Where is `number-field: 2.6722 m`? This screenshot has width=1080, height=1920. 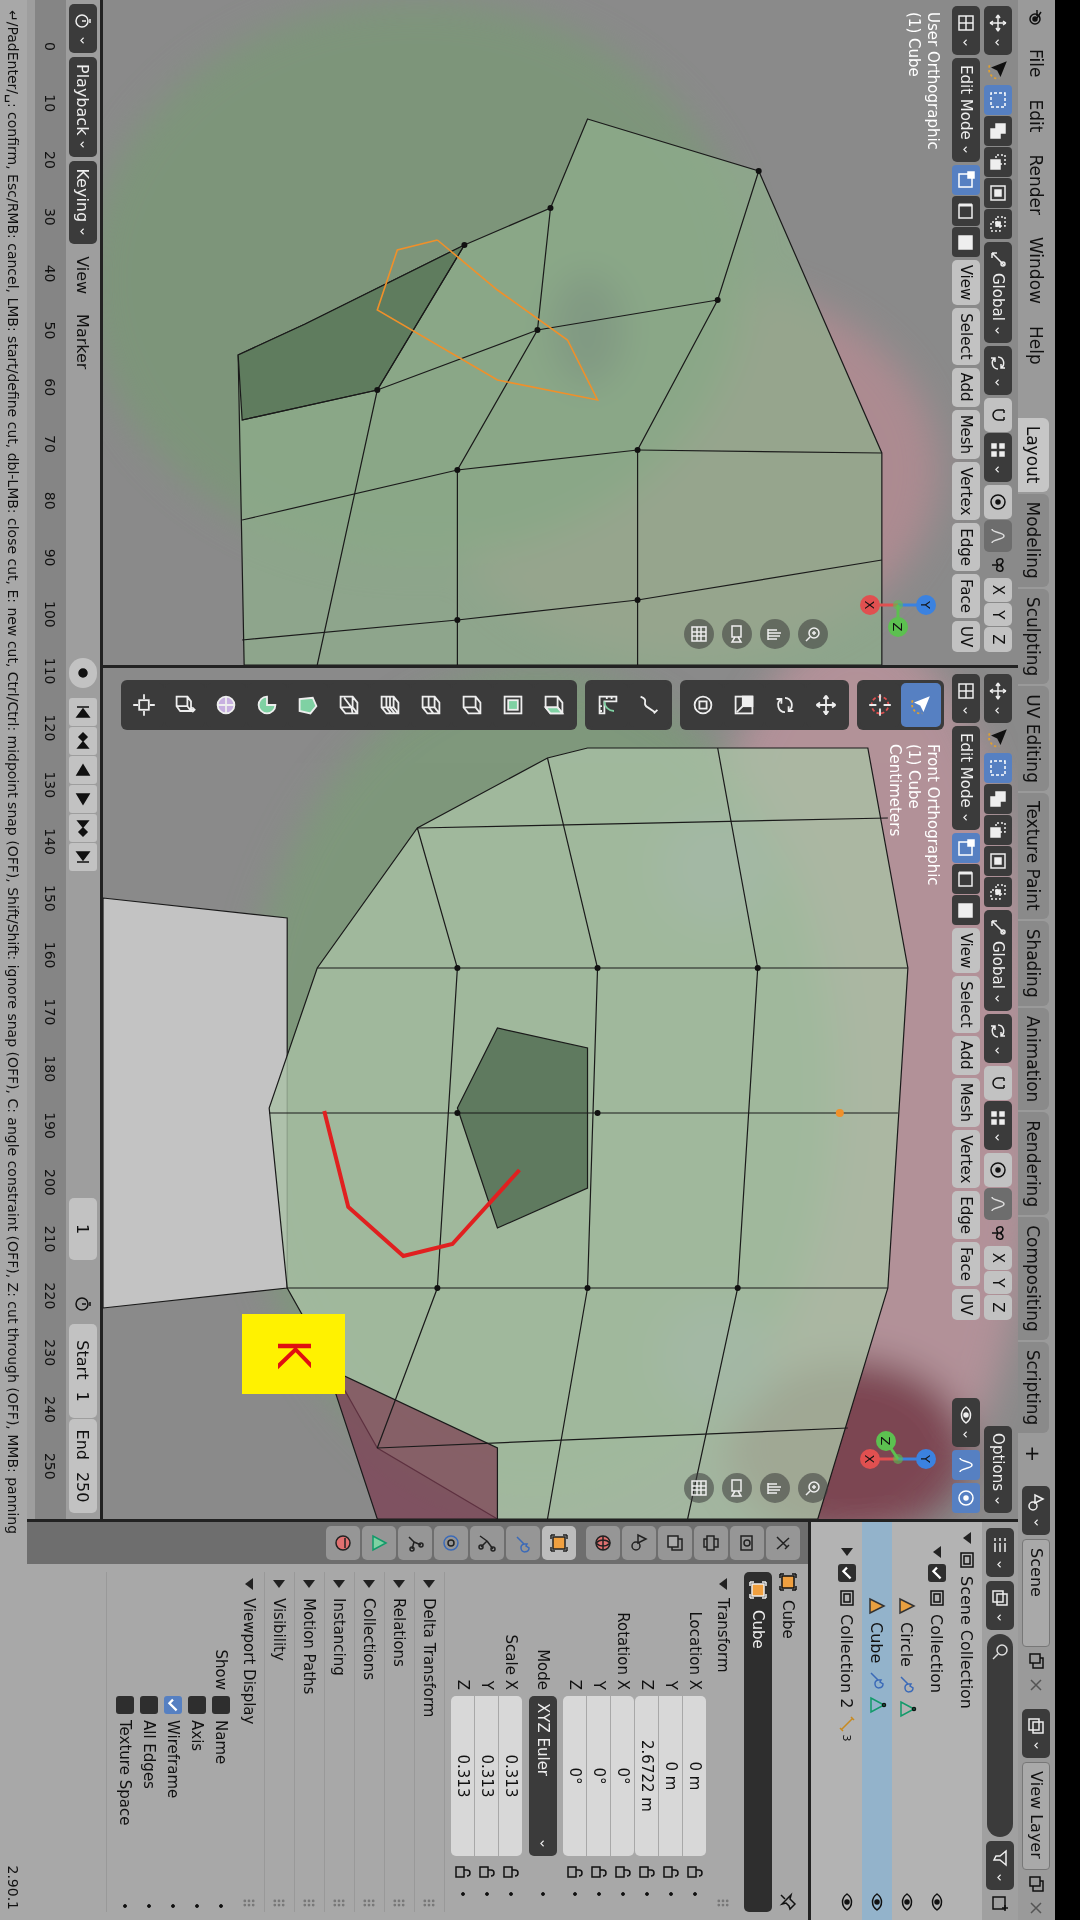
number-field: 2.6722 m is located at coordinates (647, 1776).